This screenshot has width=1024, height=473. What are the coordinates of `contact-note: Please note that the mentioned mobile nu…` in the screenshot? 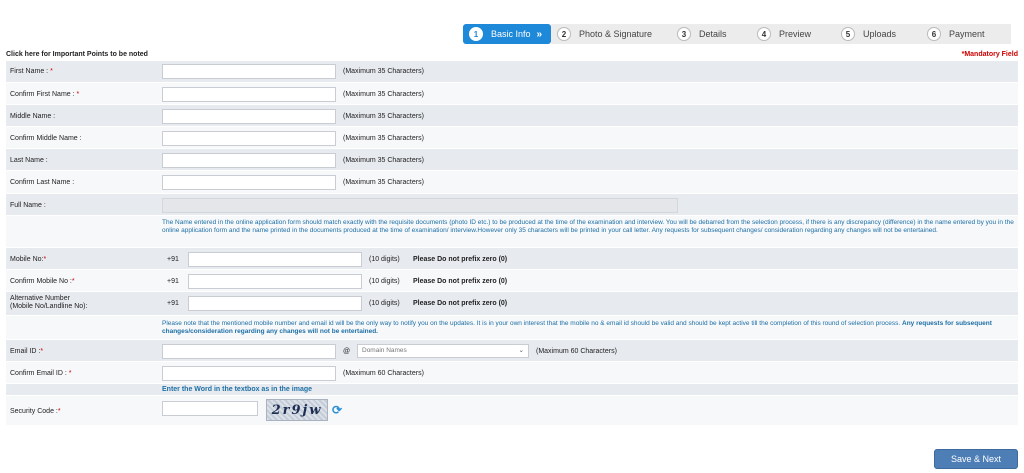 It's located at (577, 327).